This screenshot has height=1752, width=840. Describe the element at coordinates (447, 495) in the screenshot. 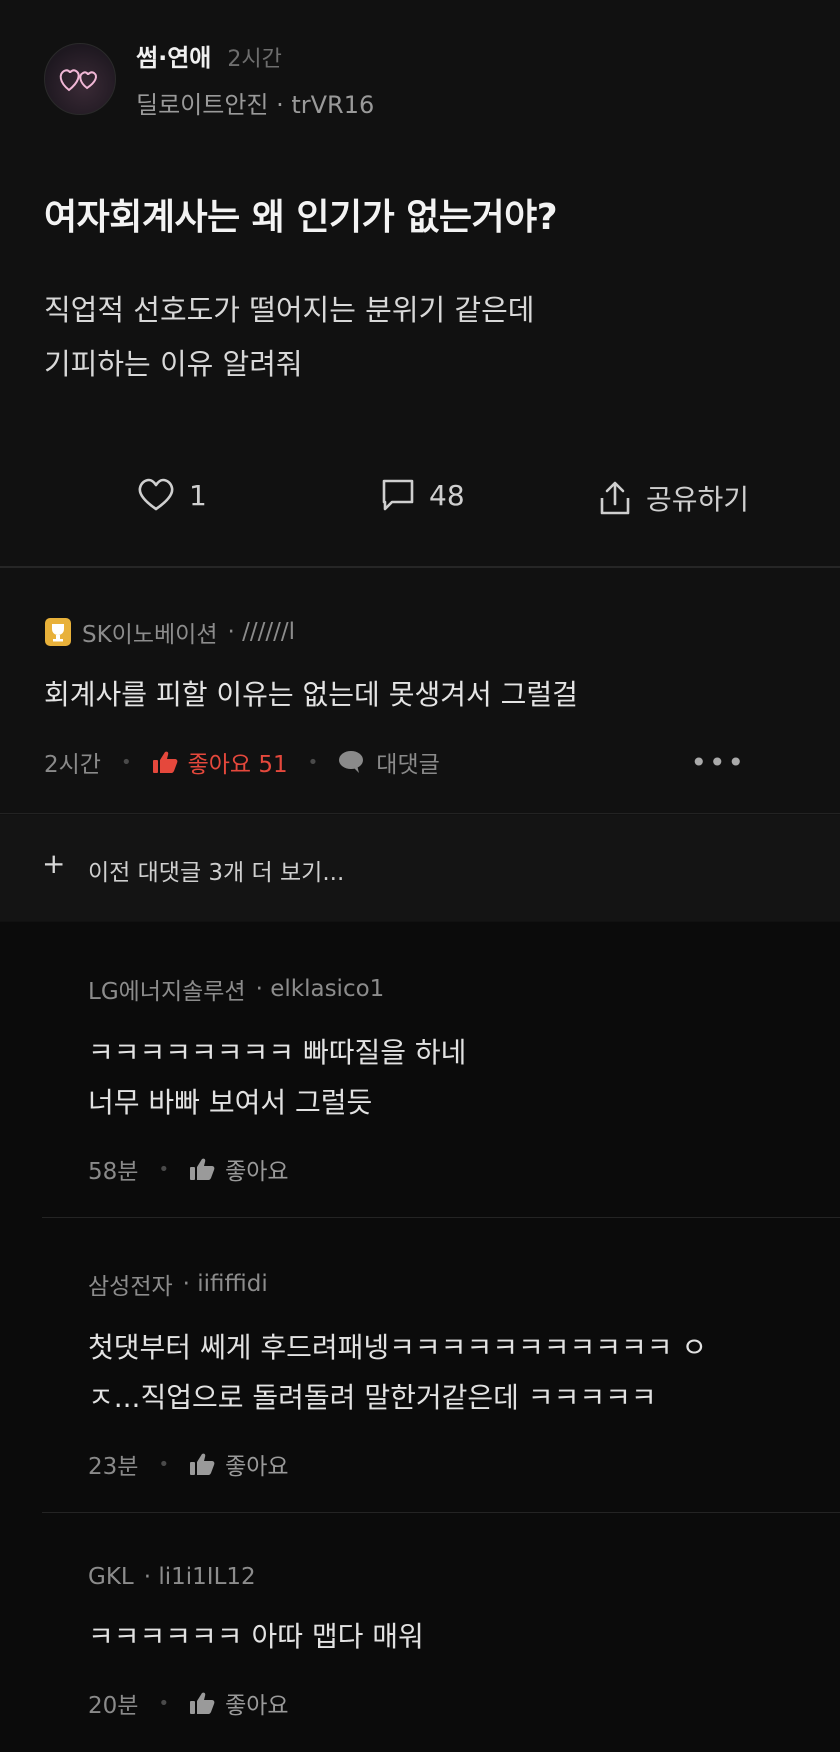

I see `comment-count: 48` at that location.